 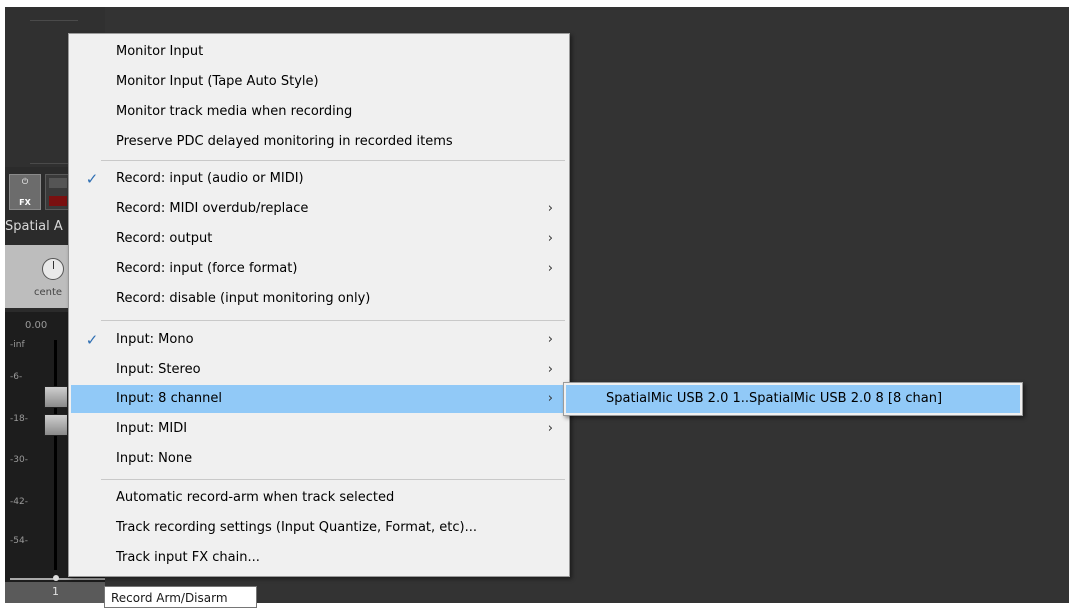 I want to click on tooltip: Record Arm/Disarm, so click(x=180, y=597).